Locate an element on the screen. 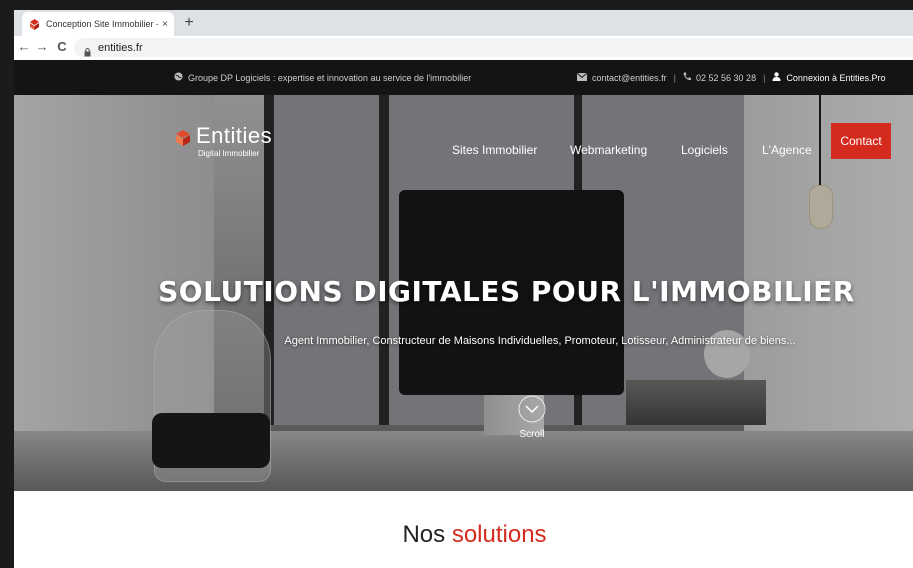 The width and height of the screenshot is (913, 568). url-input: entities.fr is located at coordinates (493, 47).